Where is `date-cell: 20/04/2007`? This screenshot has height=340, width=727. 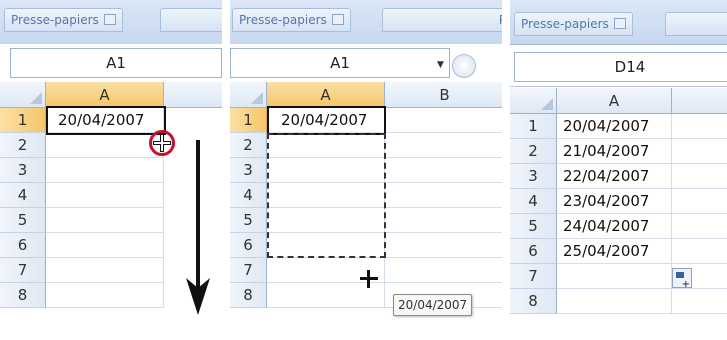 date-cell: 20/04/2007 is located at coordinates (614, 126).